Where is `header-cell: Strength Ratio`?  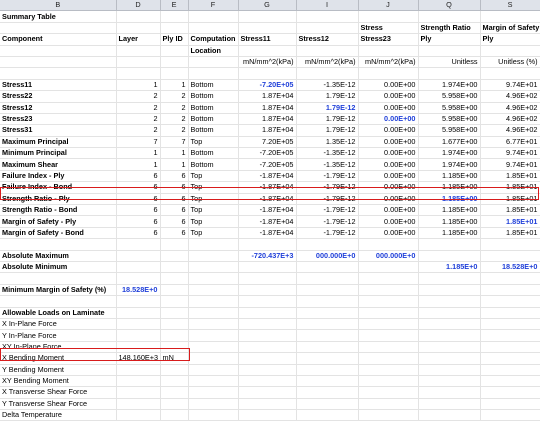
header-cell: Strength Ratio is located at coordinates (449, 28).